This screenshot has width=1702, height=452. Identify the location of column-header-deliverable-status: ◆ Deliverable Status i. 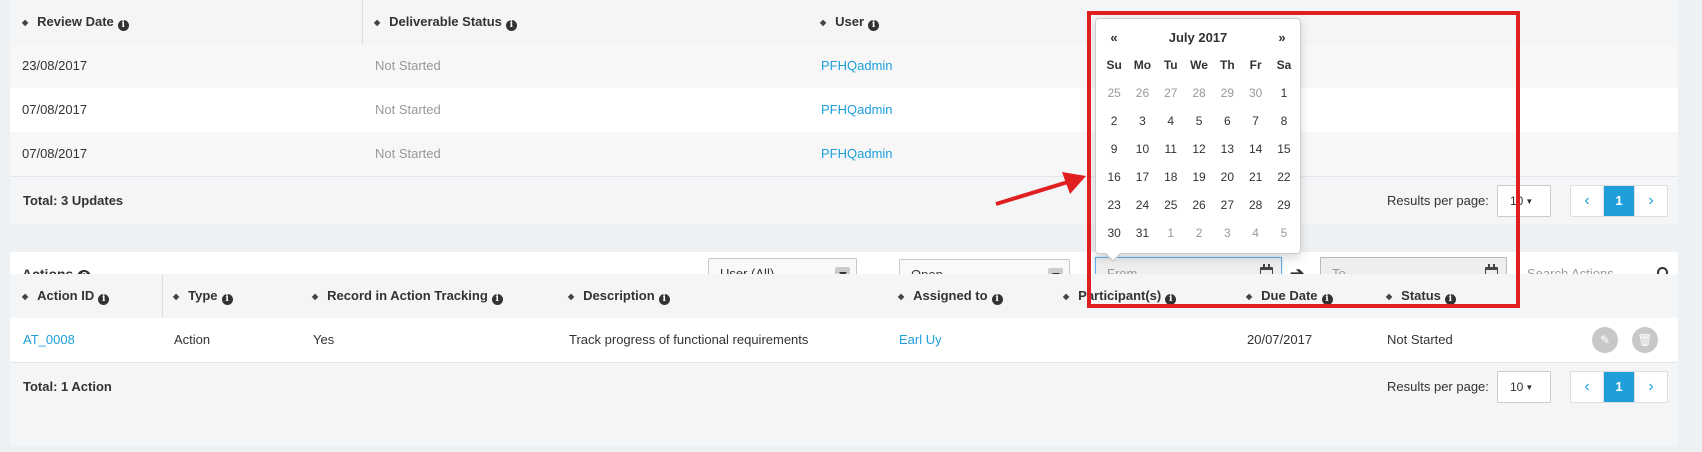
(445, 22).